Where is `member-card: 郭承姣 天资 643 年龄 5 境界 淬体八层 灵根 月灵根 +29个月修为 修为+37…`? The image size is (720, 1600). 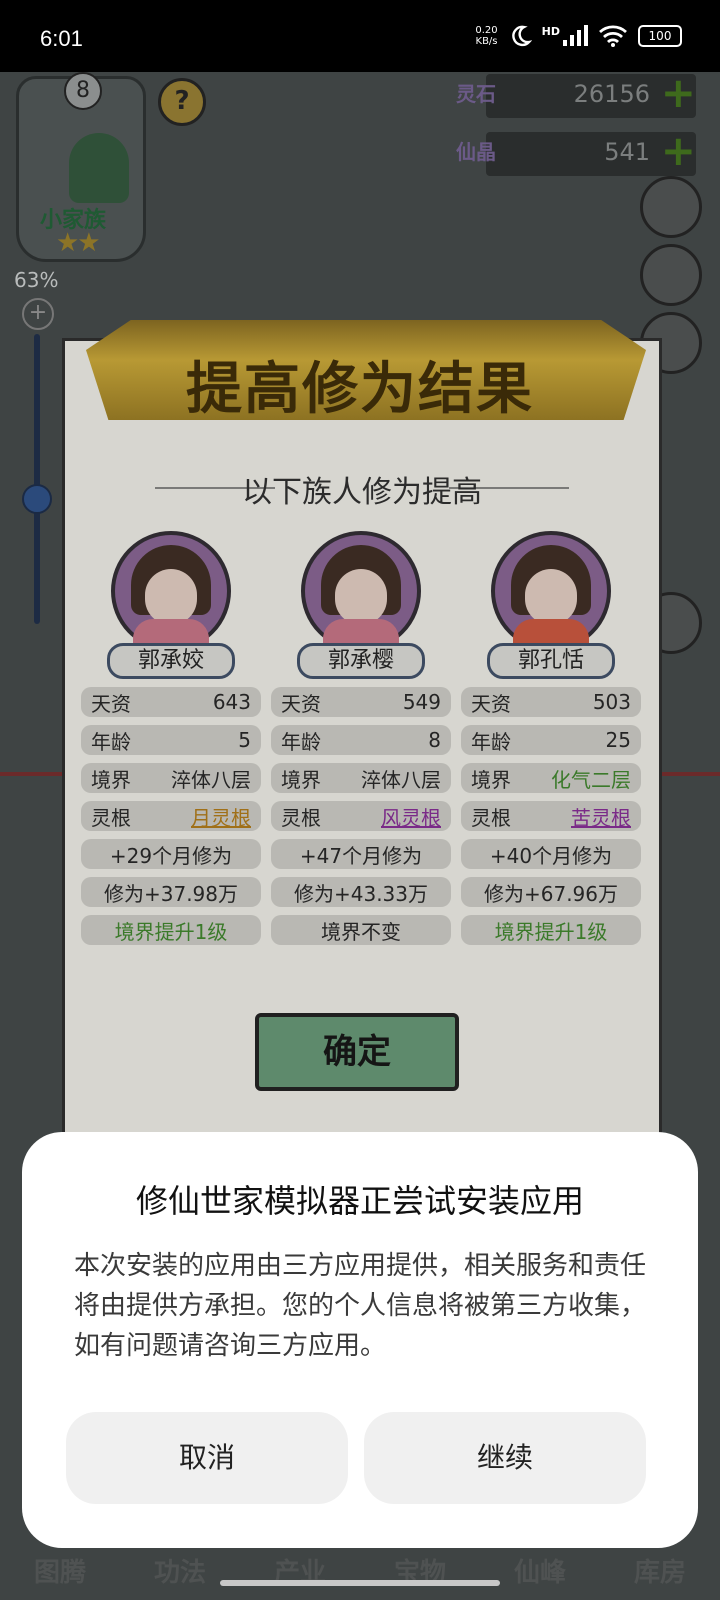
member-card: 郭承姣 天资 643 年龄 5 境界 淬体八层 灵根 月灵根 +29个月修为 修为+37… is located at coordinates (171, 738).